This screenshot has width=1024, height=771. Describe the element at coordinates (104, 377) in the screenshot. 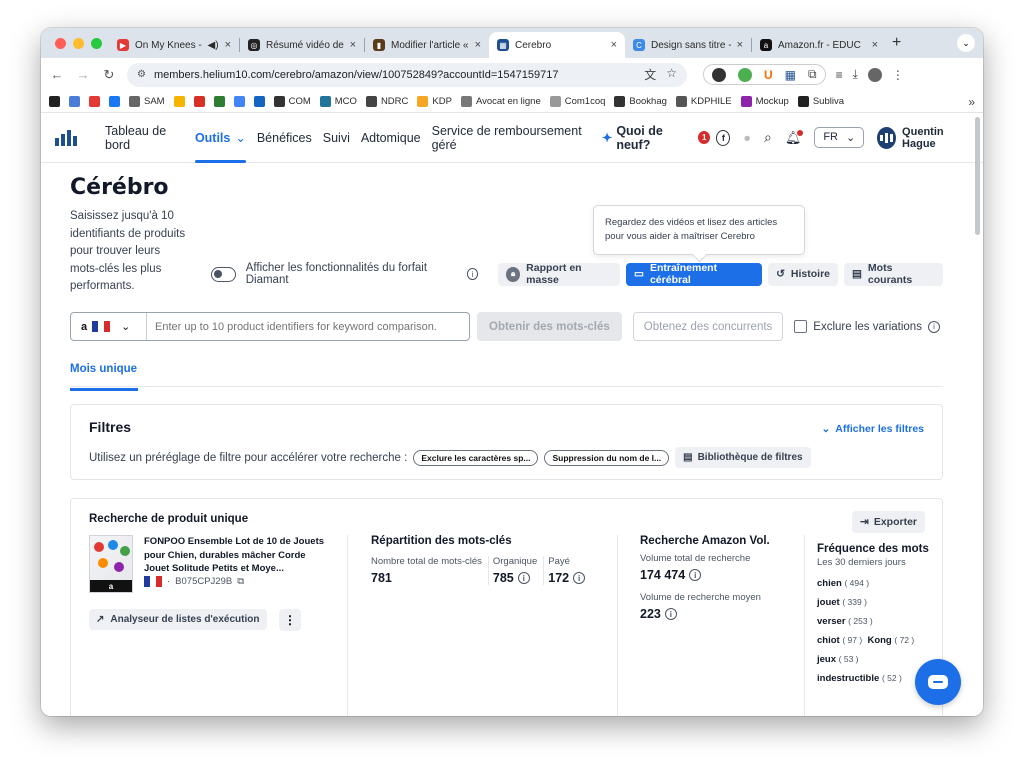

I see `tab-single-month: Mois unique` at that location.